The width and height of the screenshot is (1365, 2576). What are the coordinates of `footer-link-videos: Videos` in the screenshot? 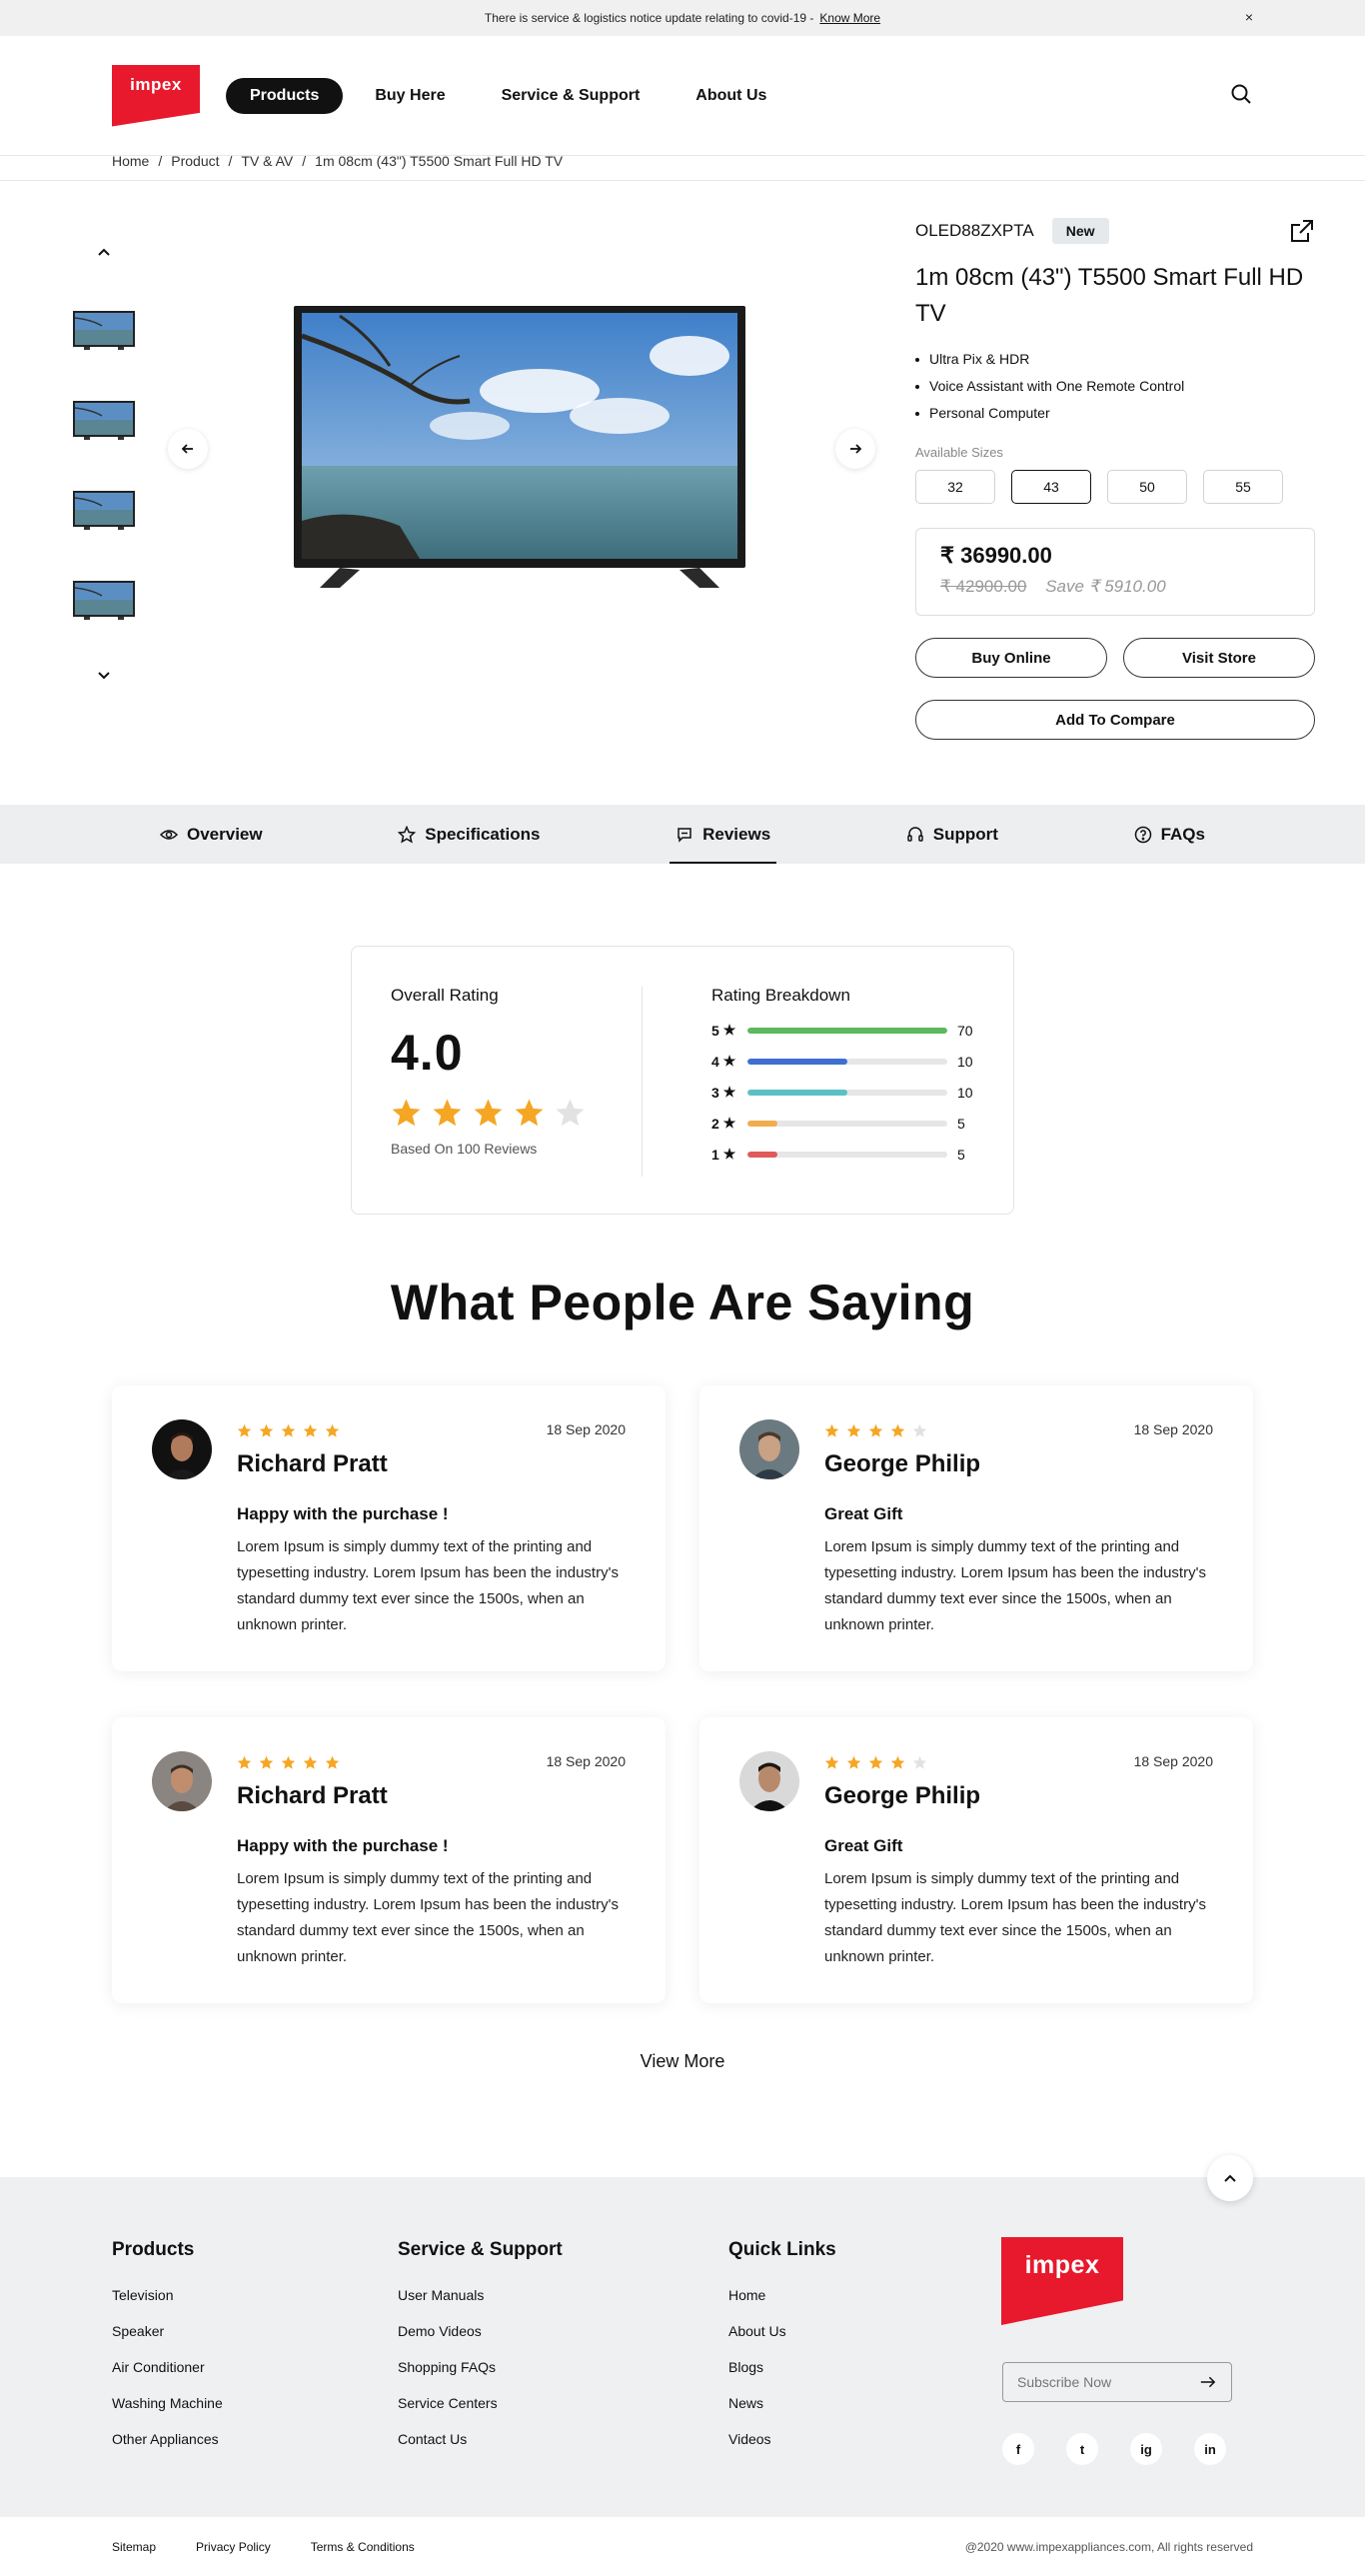 It's located at (782, 2439).